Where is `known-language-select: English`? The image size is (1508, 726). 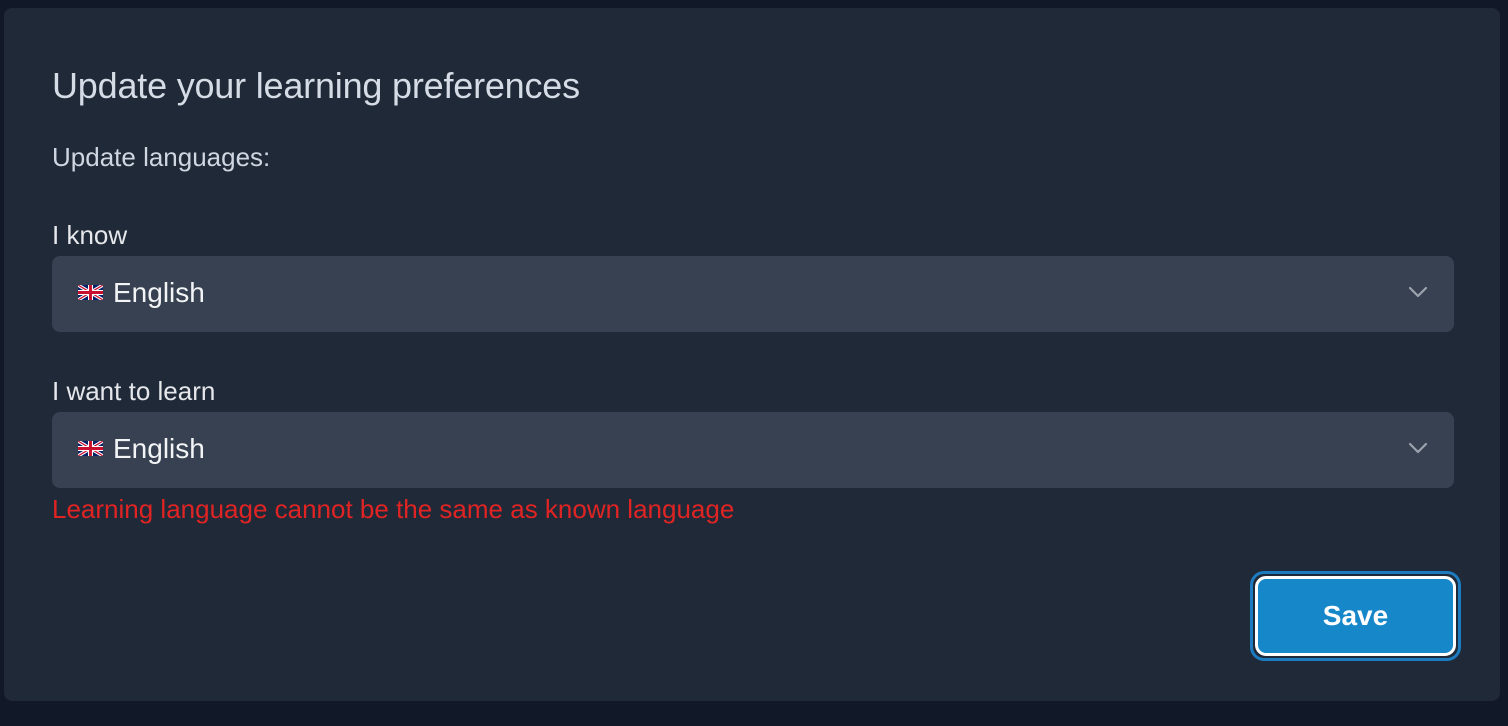
known-language-select: English is located at coordinates (753, 294).